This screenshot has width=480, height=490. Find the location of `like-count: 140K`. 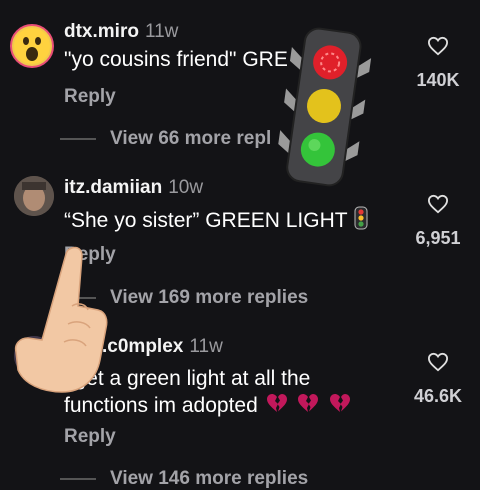

like-count: 140K is located at coordinates (438, 80).